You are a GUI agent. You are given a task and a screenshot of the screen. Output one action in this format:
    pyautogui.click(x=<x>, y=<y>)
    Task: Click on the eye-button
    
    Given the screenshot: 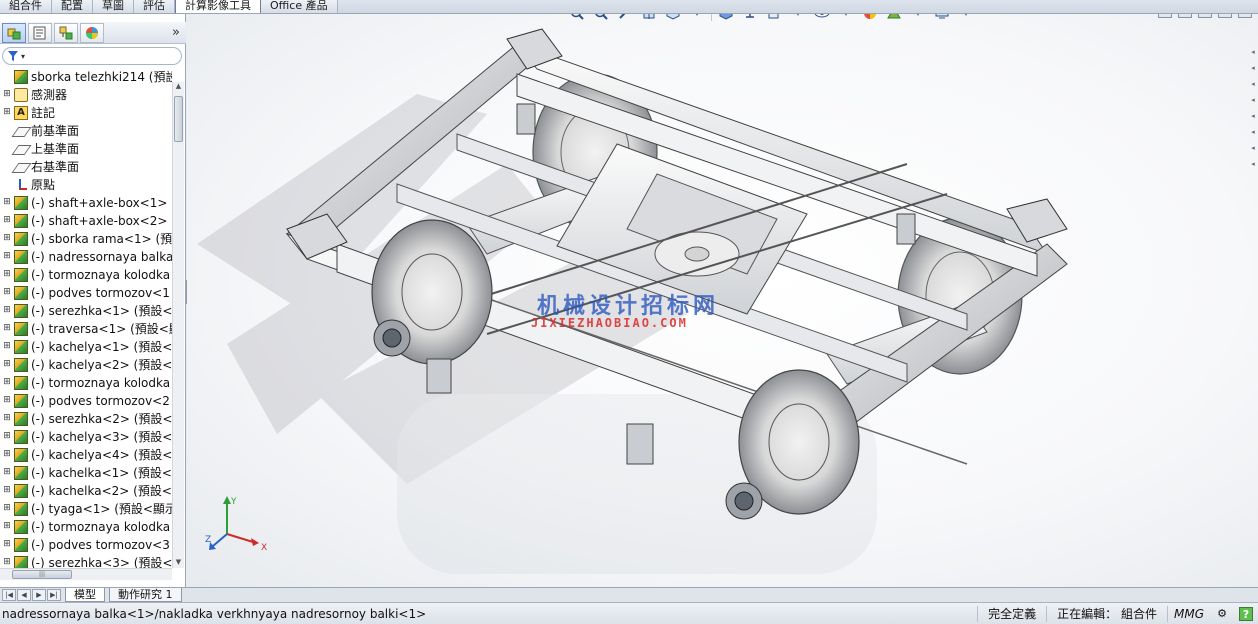 What is the action you would take?
    pyautogui.click(x=822, y=18)
    